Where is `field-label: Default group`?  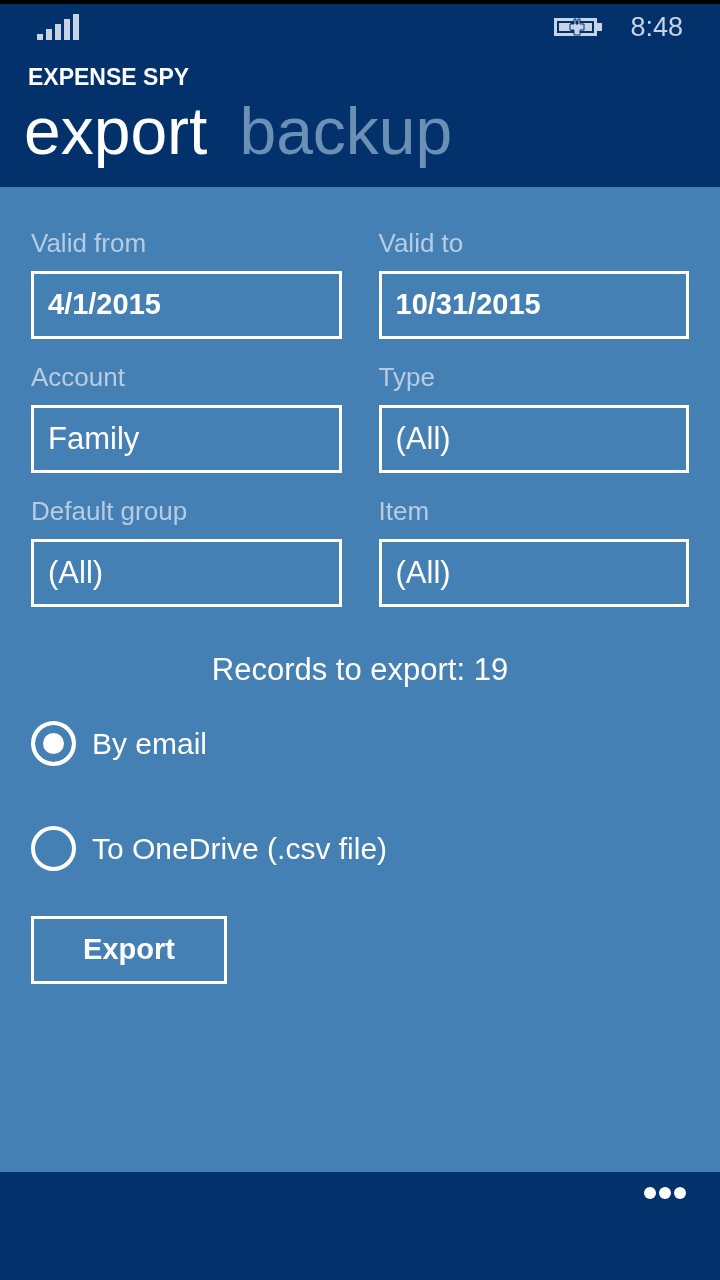 field-label: Default group is located at coordinates (110, 511).